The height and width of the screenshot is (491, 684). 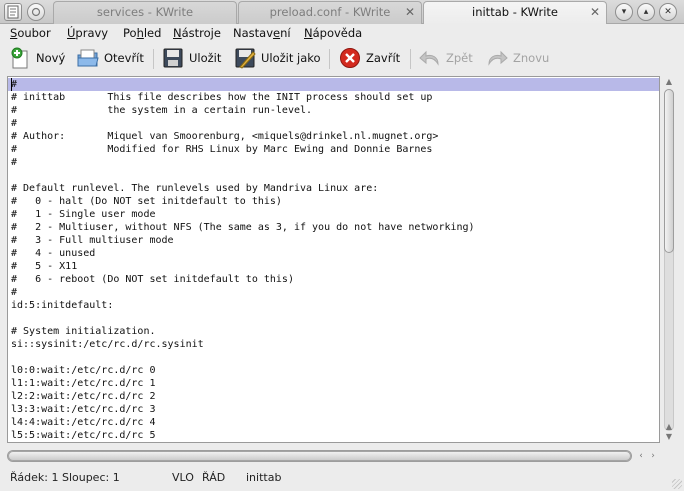 I want to click on maximize-icon: ▴, so click(x=646, y=12).